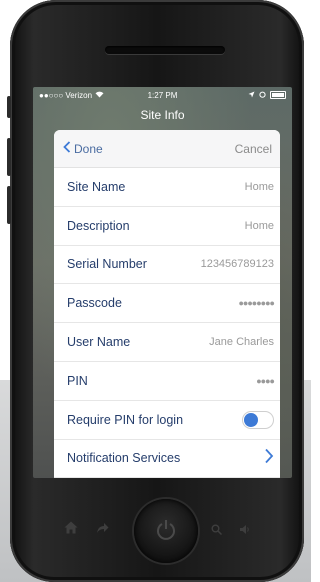 This screenshot has height=582, width=320. I want to click on done-label: Done, so click(88, 148).